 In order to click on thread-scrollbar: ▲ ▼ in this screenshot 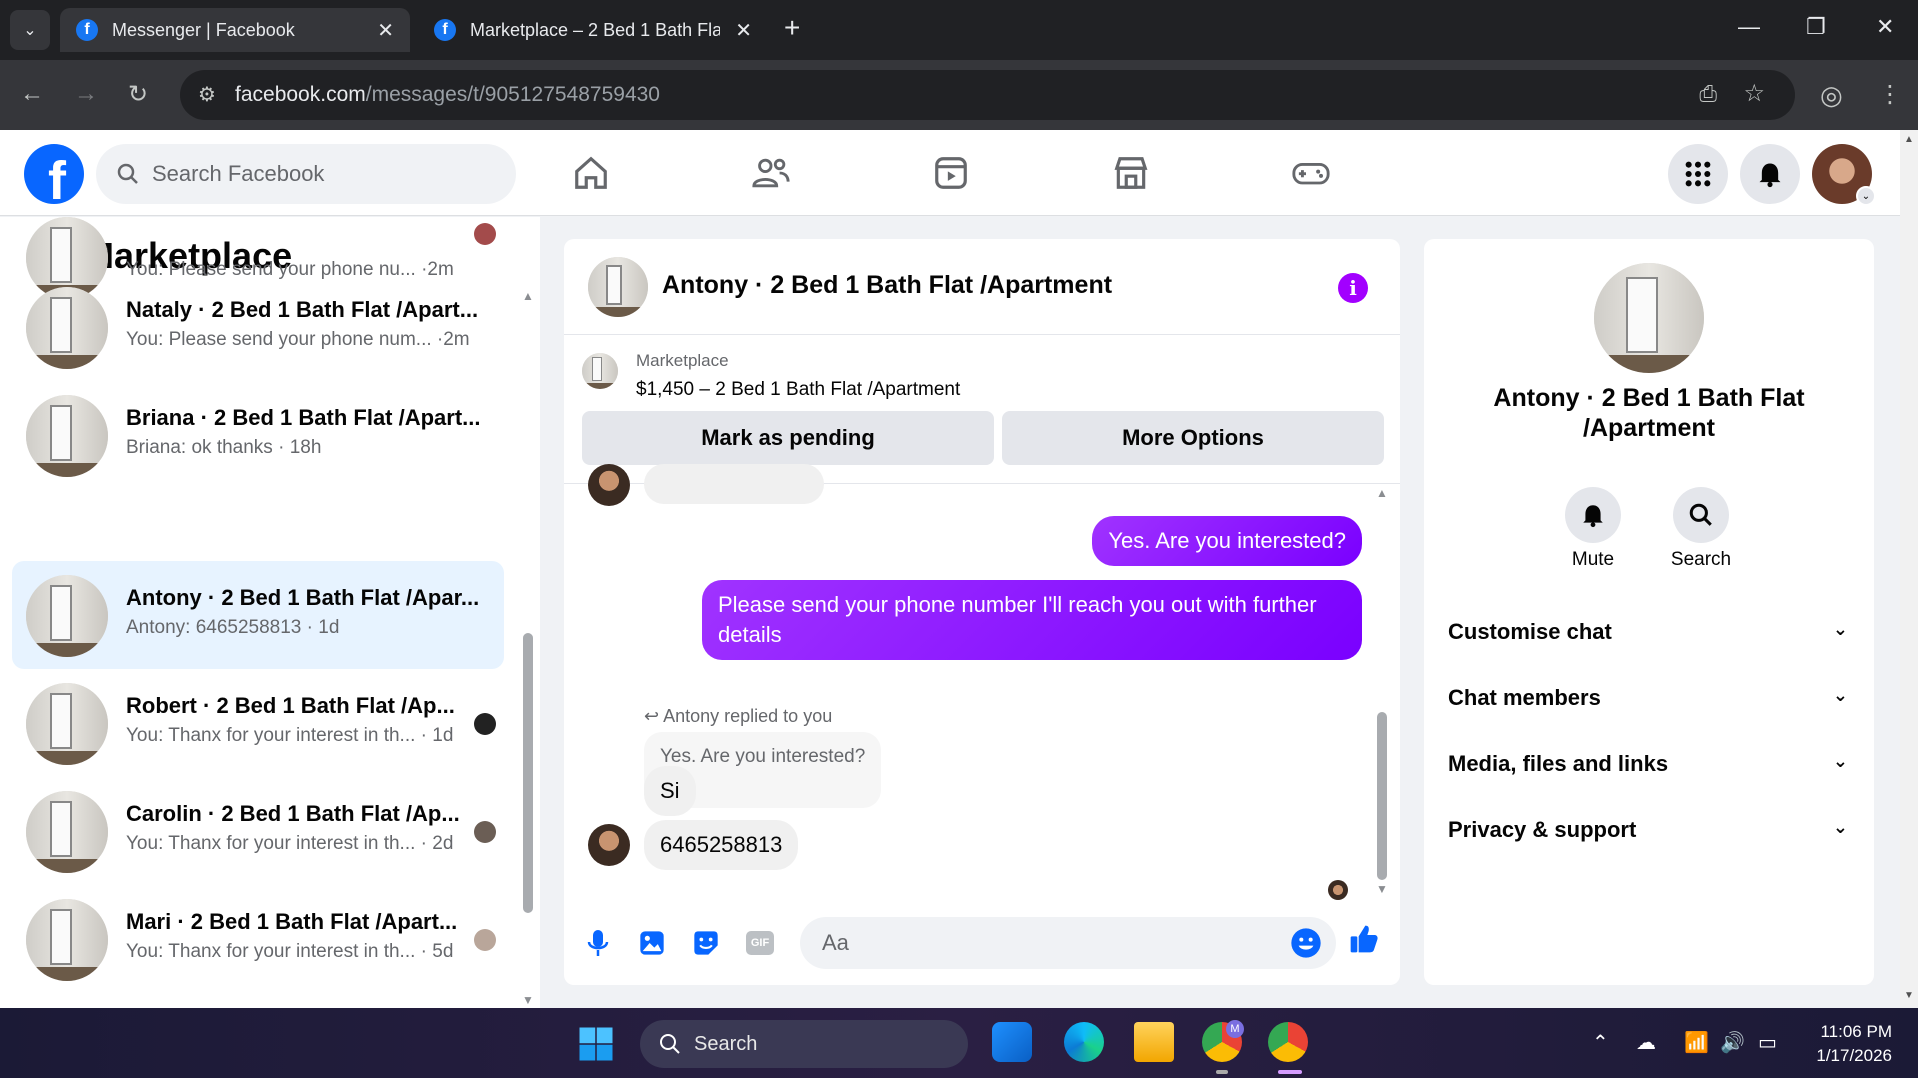, I will do `click(1382, 691)`.